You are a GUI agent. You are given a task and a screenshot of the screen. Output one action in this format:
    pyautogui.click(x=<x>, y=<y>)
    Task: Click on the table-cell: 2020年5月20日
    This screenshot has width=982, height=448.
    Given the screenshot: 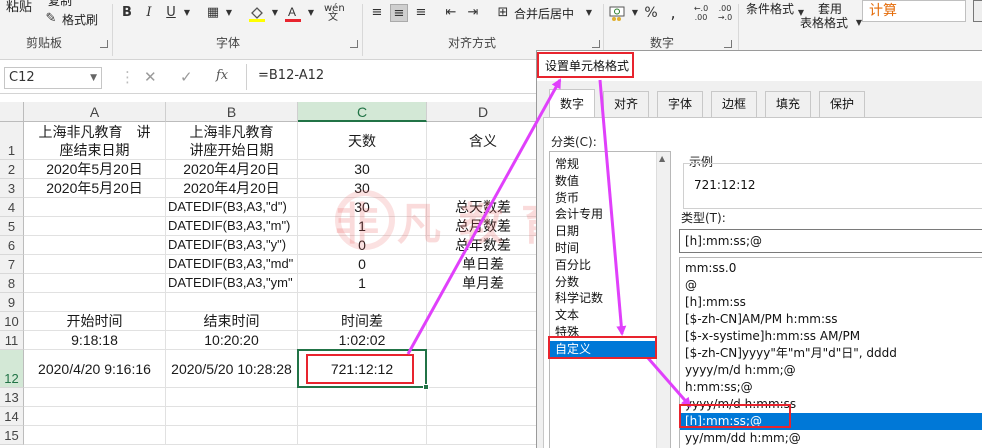 What is the action you would take?
    pyautogui.click(x=95, y=188)
    